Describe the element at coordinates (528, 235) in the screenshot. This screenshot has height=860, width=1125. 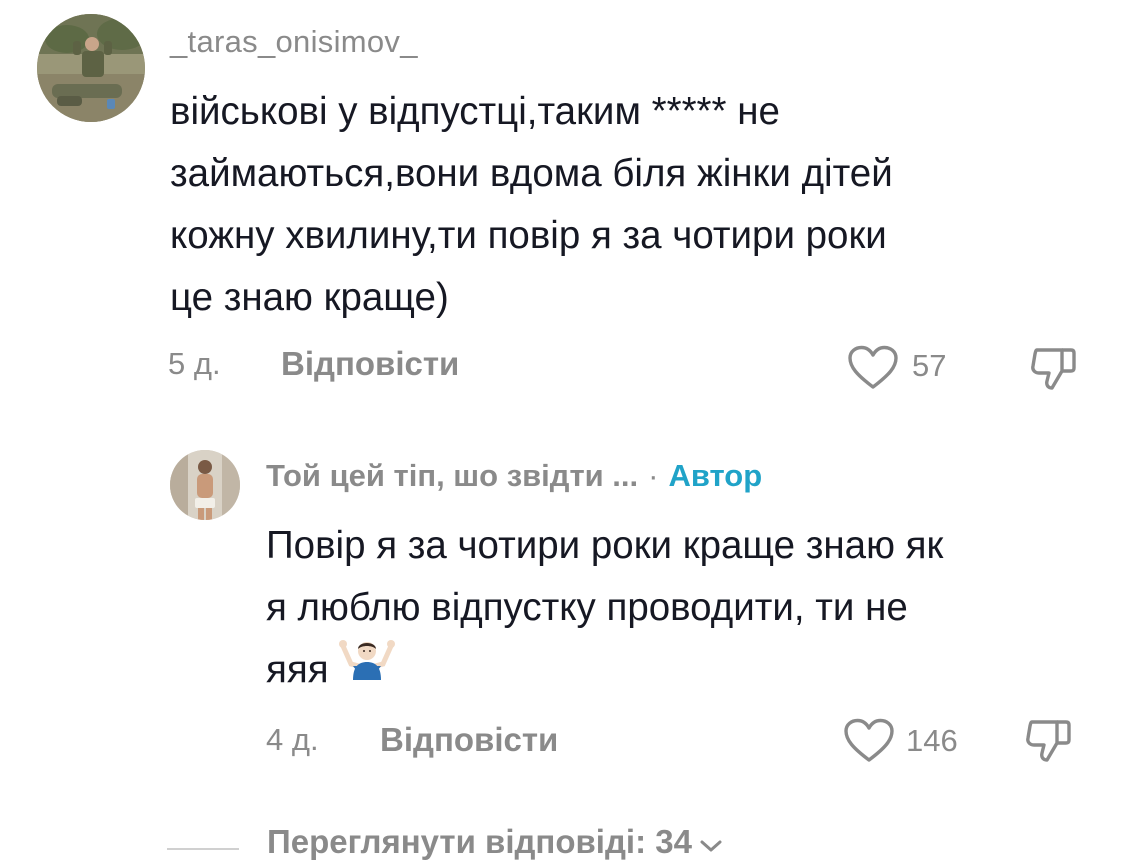
I see `comment-text-line: кожну хвилину,ти повір я за чотири роки` at that location.